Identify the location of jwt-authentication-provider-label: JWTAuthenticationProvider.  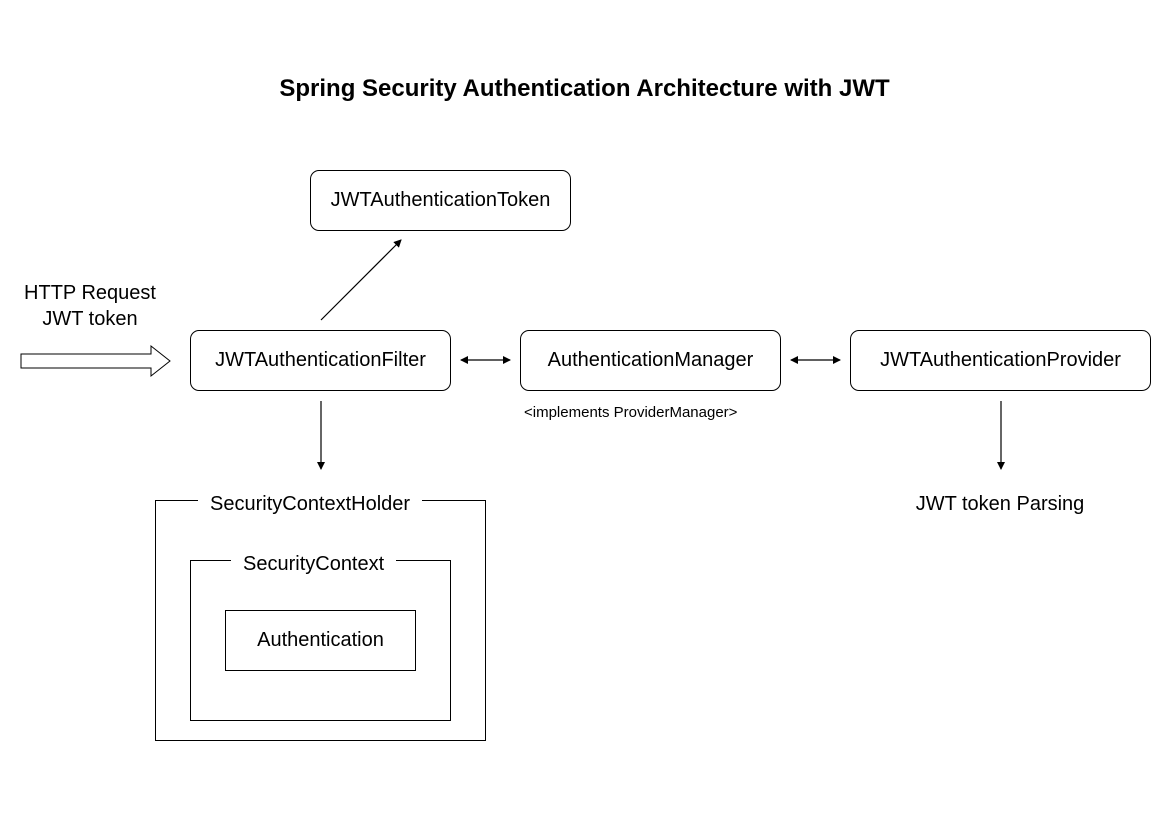
(1000, 360).